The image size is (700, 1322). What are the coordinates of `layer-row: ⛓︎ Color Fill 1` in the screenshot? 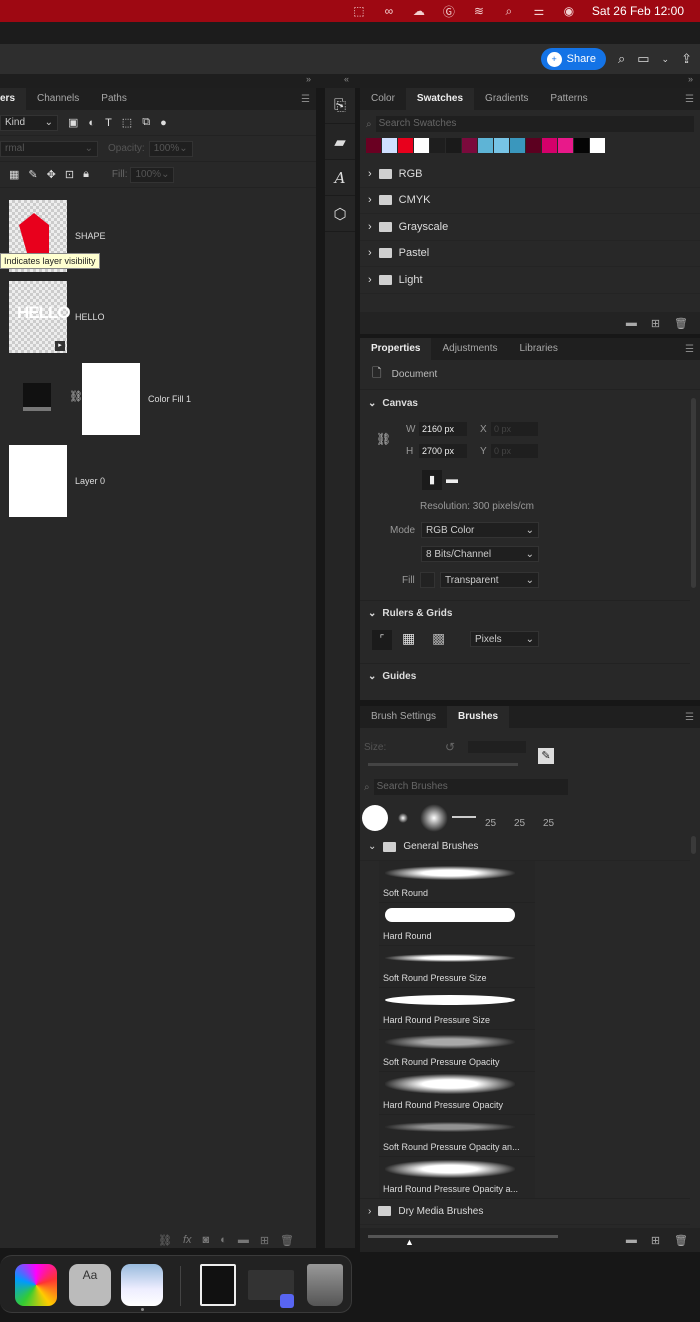 It's located at (153, 399).